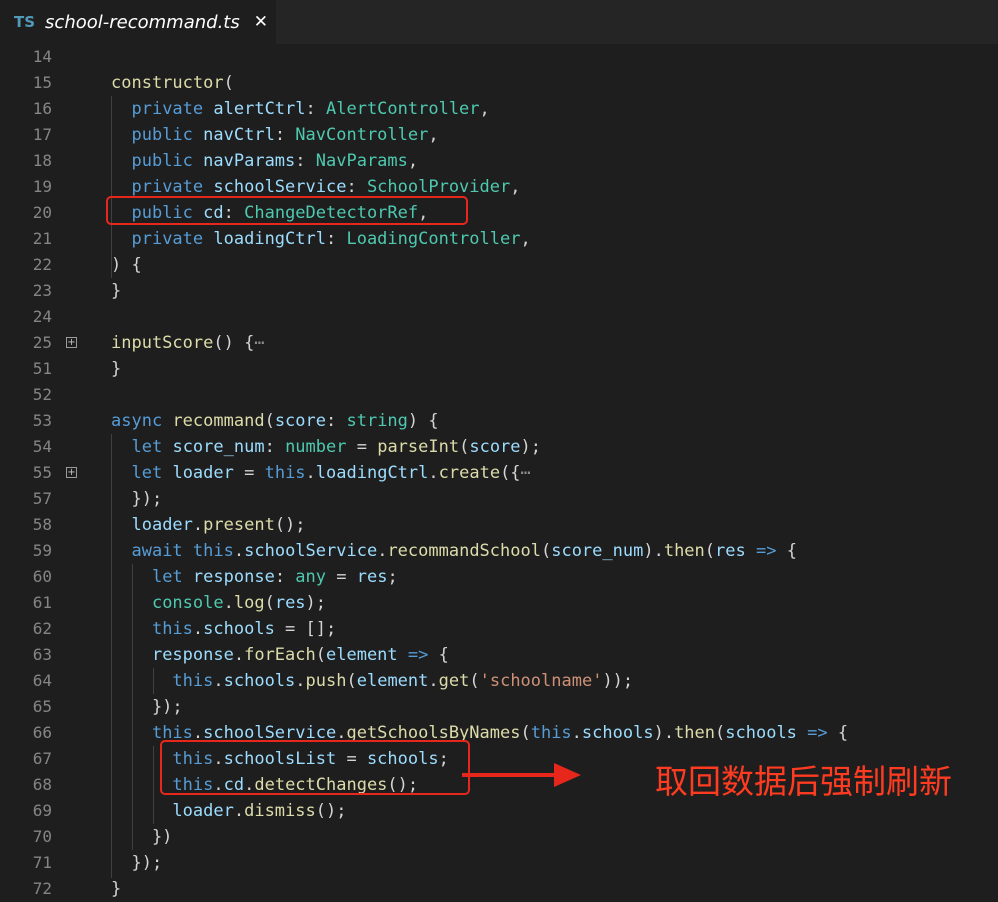  I want to click on code-text: private alertCtrl: AlertController,, so click(300, 109).